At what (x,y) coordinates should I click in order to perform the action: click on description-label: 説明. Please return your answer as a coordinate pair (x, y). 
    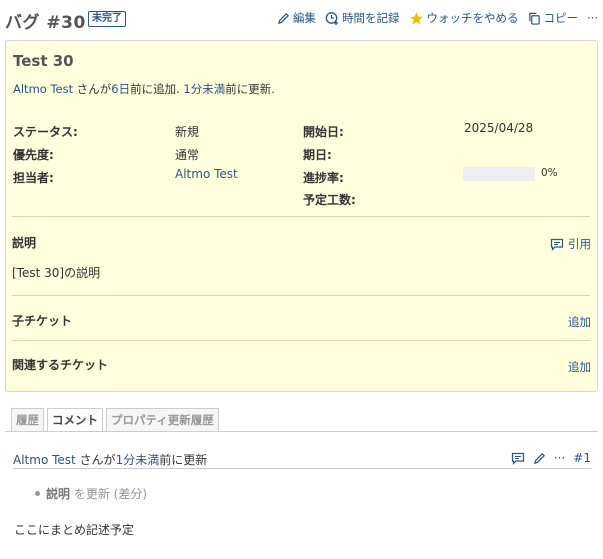
    Looking at the image, I should click on (24, 243).